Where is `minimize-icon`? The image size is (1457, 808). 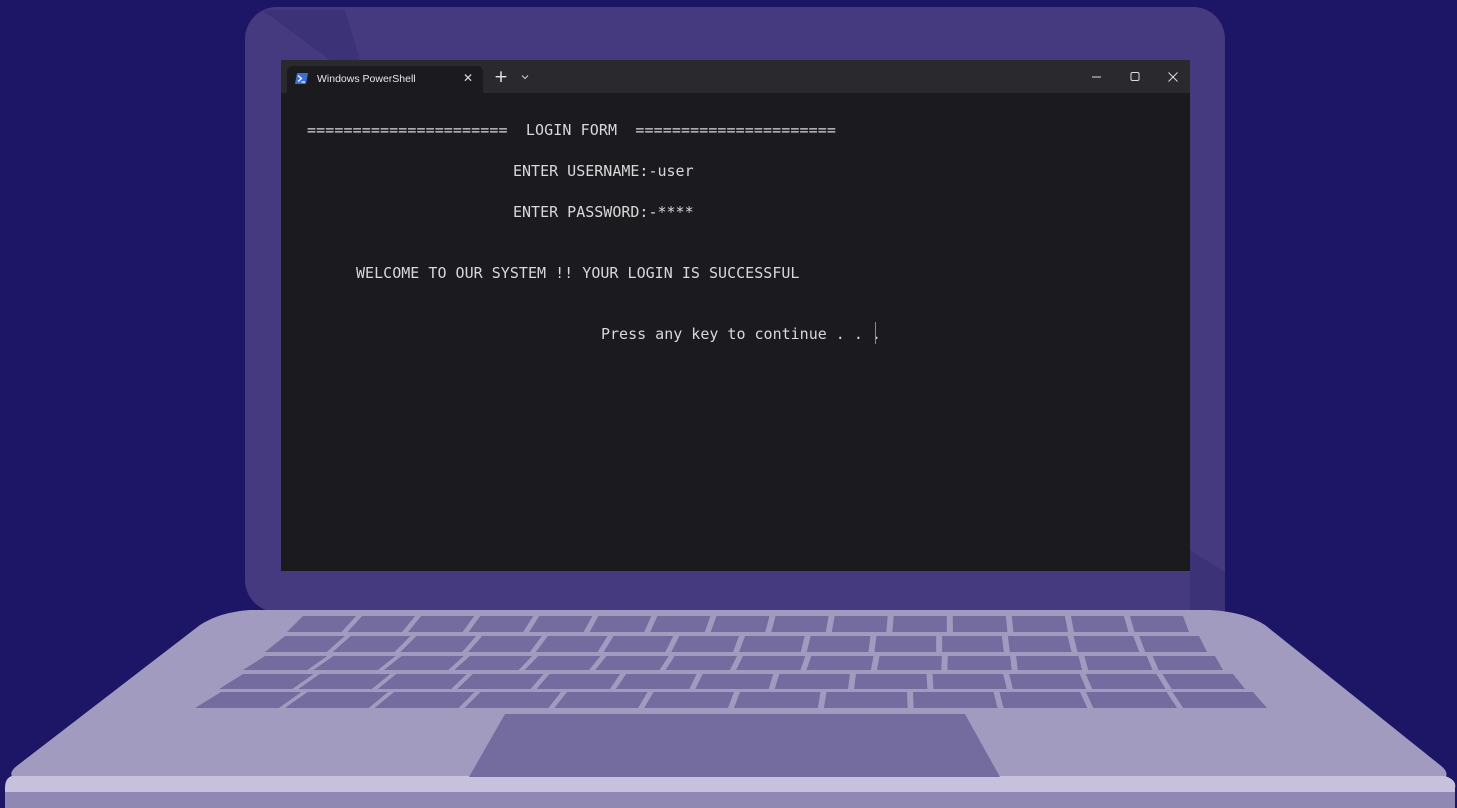 minimize-icon is located at coordinates (1097, 77).